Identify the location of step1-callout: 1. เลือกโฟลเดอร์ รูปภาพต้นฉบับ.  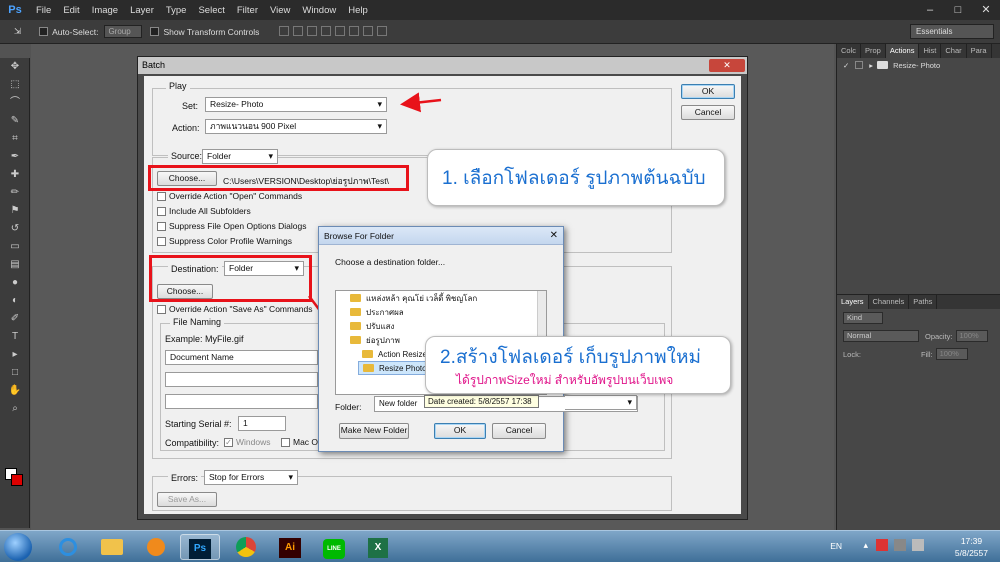
(576, 177).